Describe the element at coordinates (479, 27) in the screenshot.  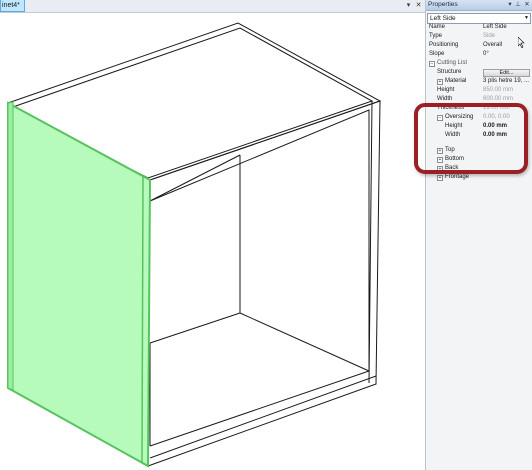
I see `property-row-name: Name Left Side` at that location.